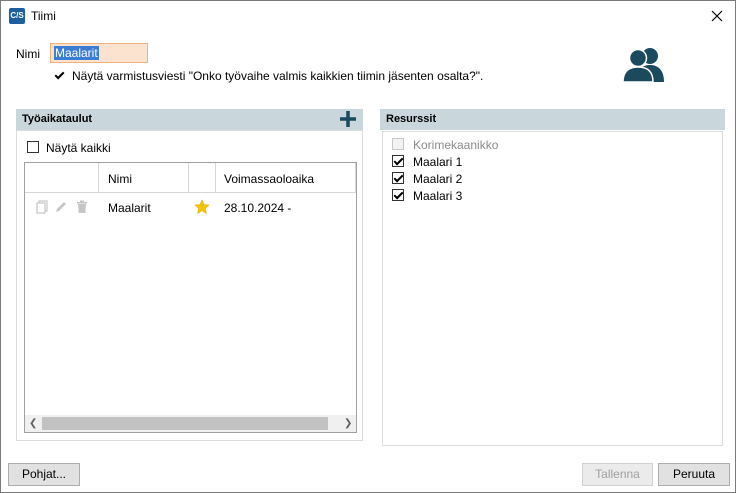 The width and height of the screenshot is (736, 493). What do you see at coordinates (438, 196) in the screenshot?
I see `resource-label: Maalari 3` at bounding box center [438, 196].